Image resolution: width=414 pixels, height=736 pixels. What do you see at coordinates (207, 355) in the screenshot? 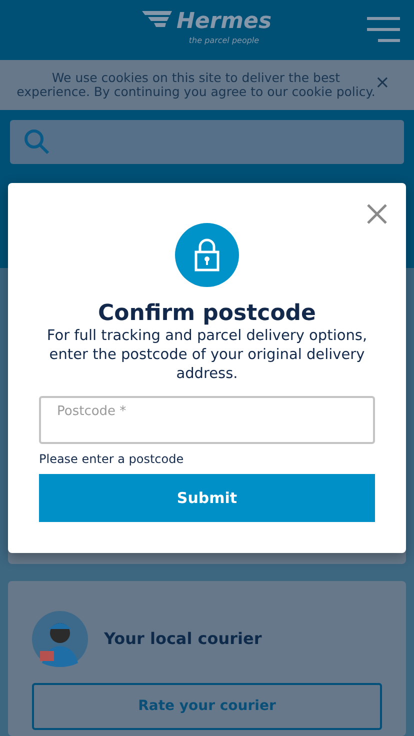
I see `modal-description: For full tracking and parcel delivery options, enter the postcode of your original delivery address.` at bounding box center [207, 355].